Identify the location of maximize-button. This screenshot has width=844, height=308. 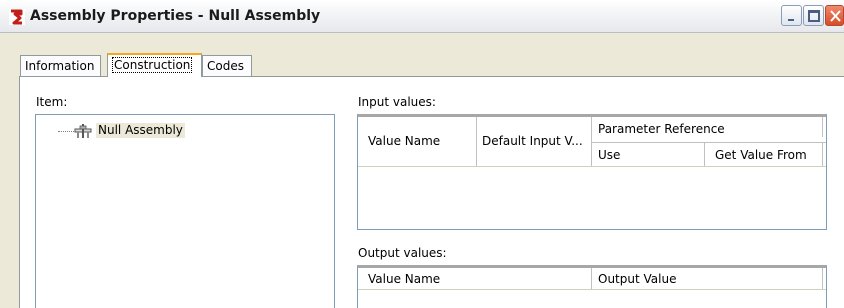
(813, 15).